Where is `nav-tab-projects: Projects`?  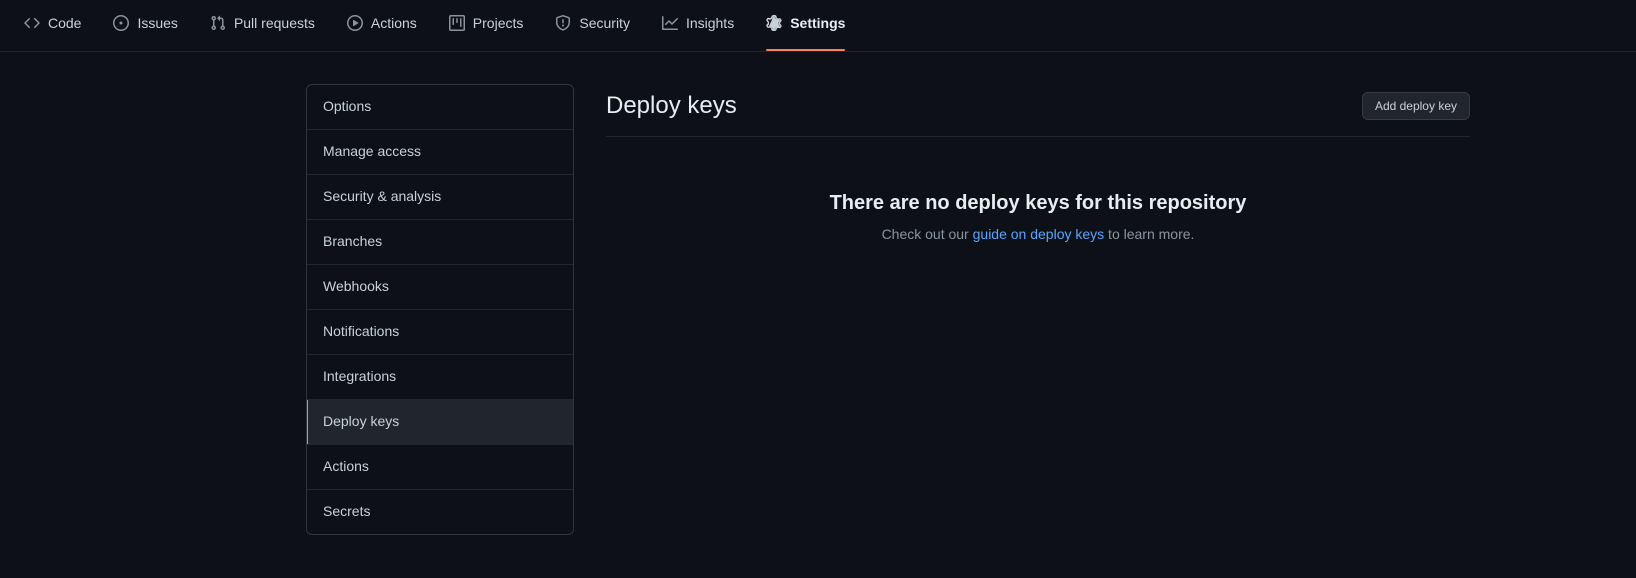 nav-tab-projects: Projects is located at coordinates (486, 25).